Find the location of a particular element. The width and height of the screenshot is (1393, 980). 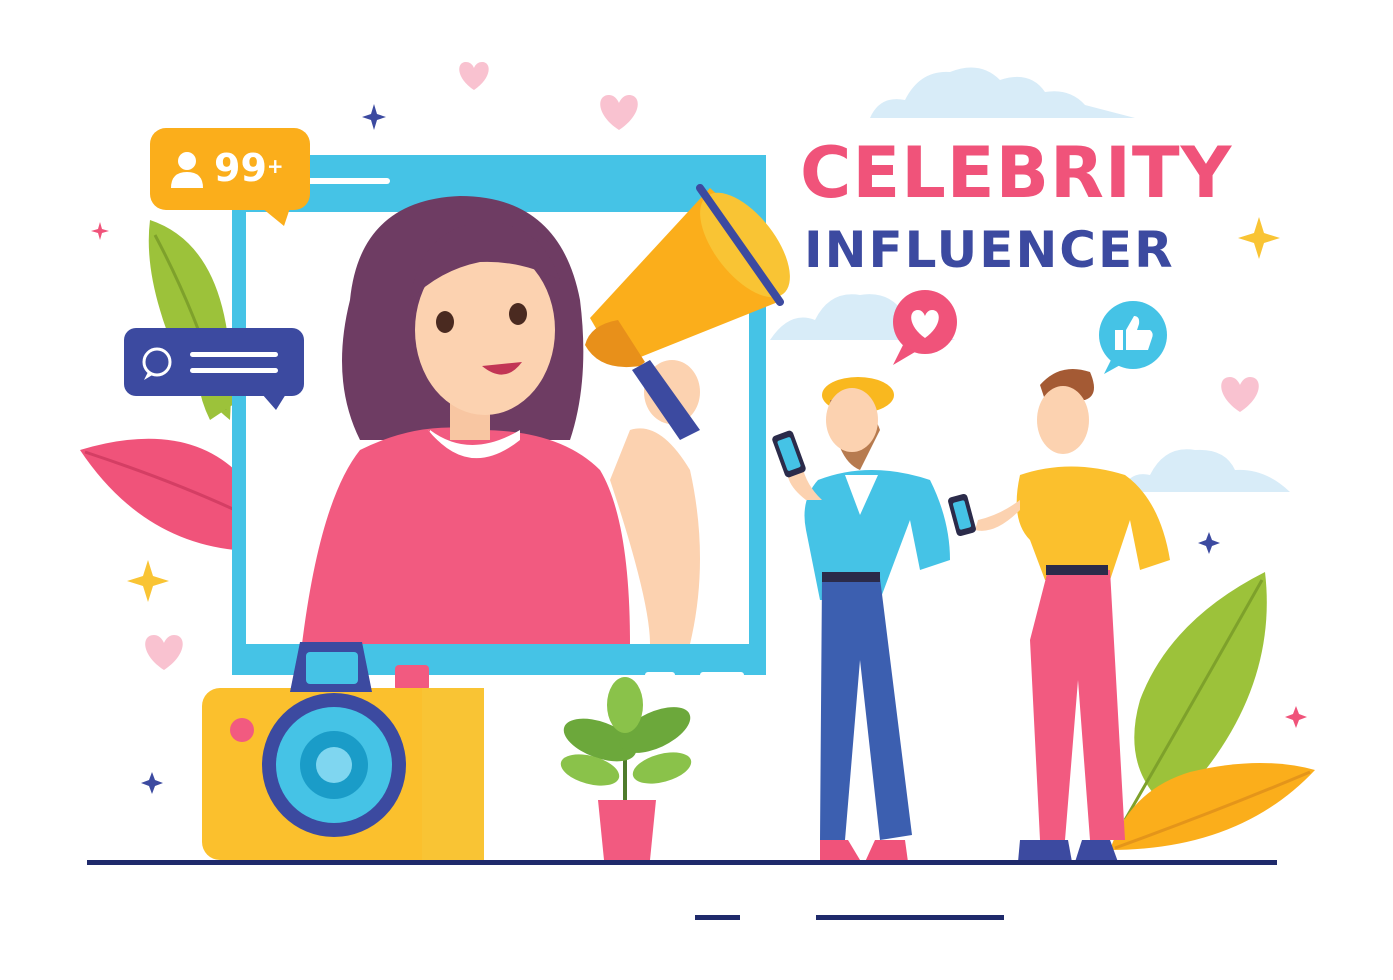

like-reaction-bubble is located at coordinates (1133, 337).